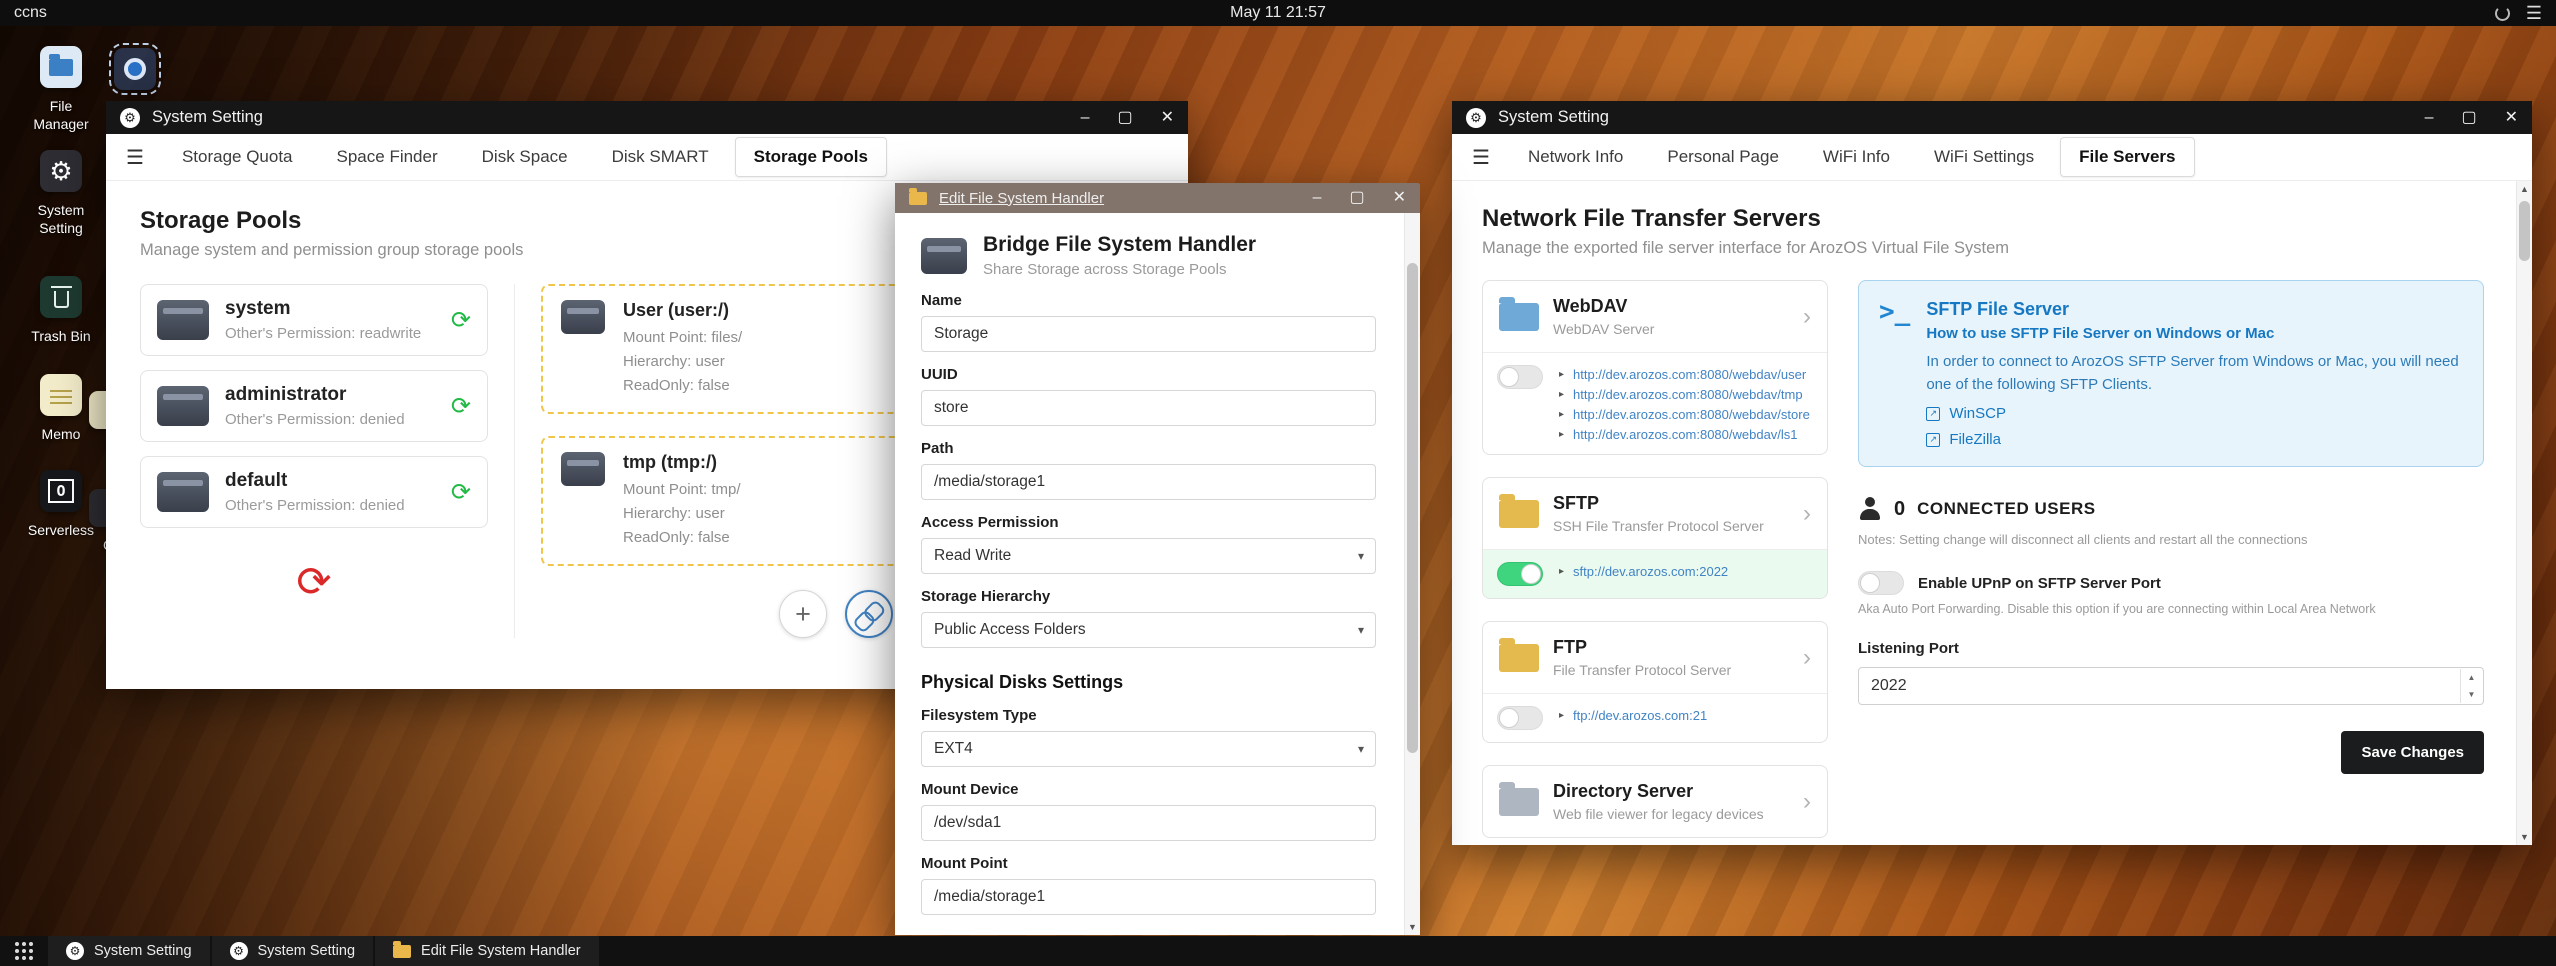  I want to click on winscp-link: ↗ WinSCP, so click(2194, 413).